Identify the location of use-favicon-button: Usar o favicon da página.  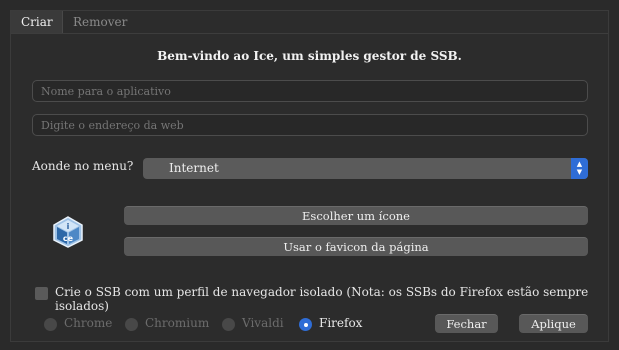
(356, 246).